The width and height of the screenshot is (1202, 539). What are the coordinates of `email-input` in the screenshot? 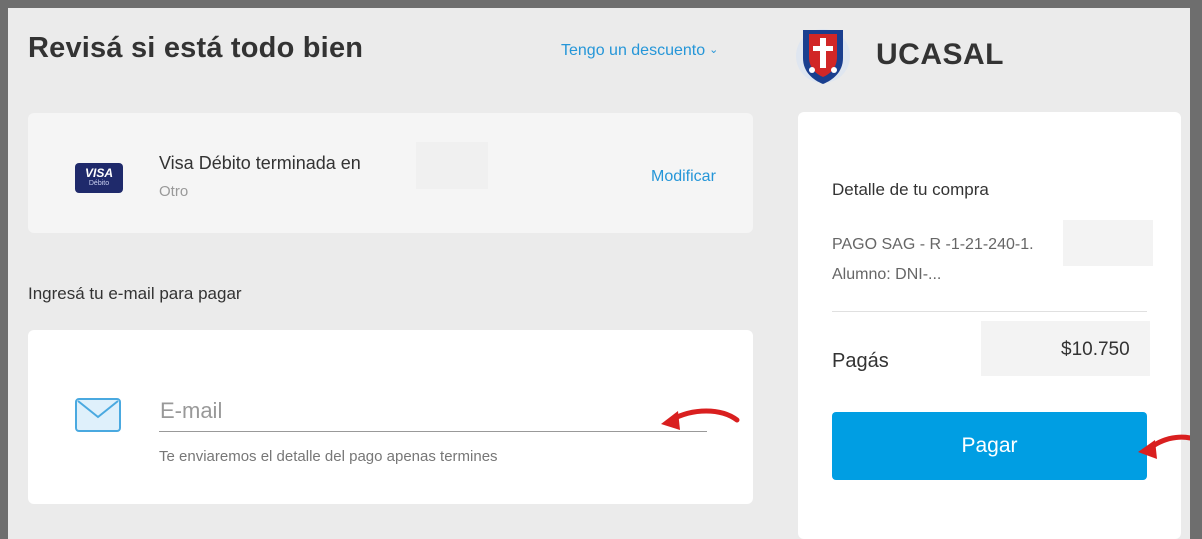 It's located at (433, 411).